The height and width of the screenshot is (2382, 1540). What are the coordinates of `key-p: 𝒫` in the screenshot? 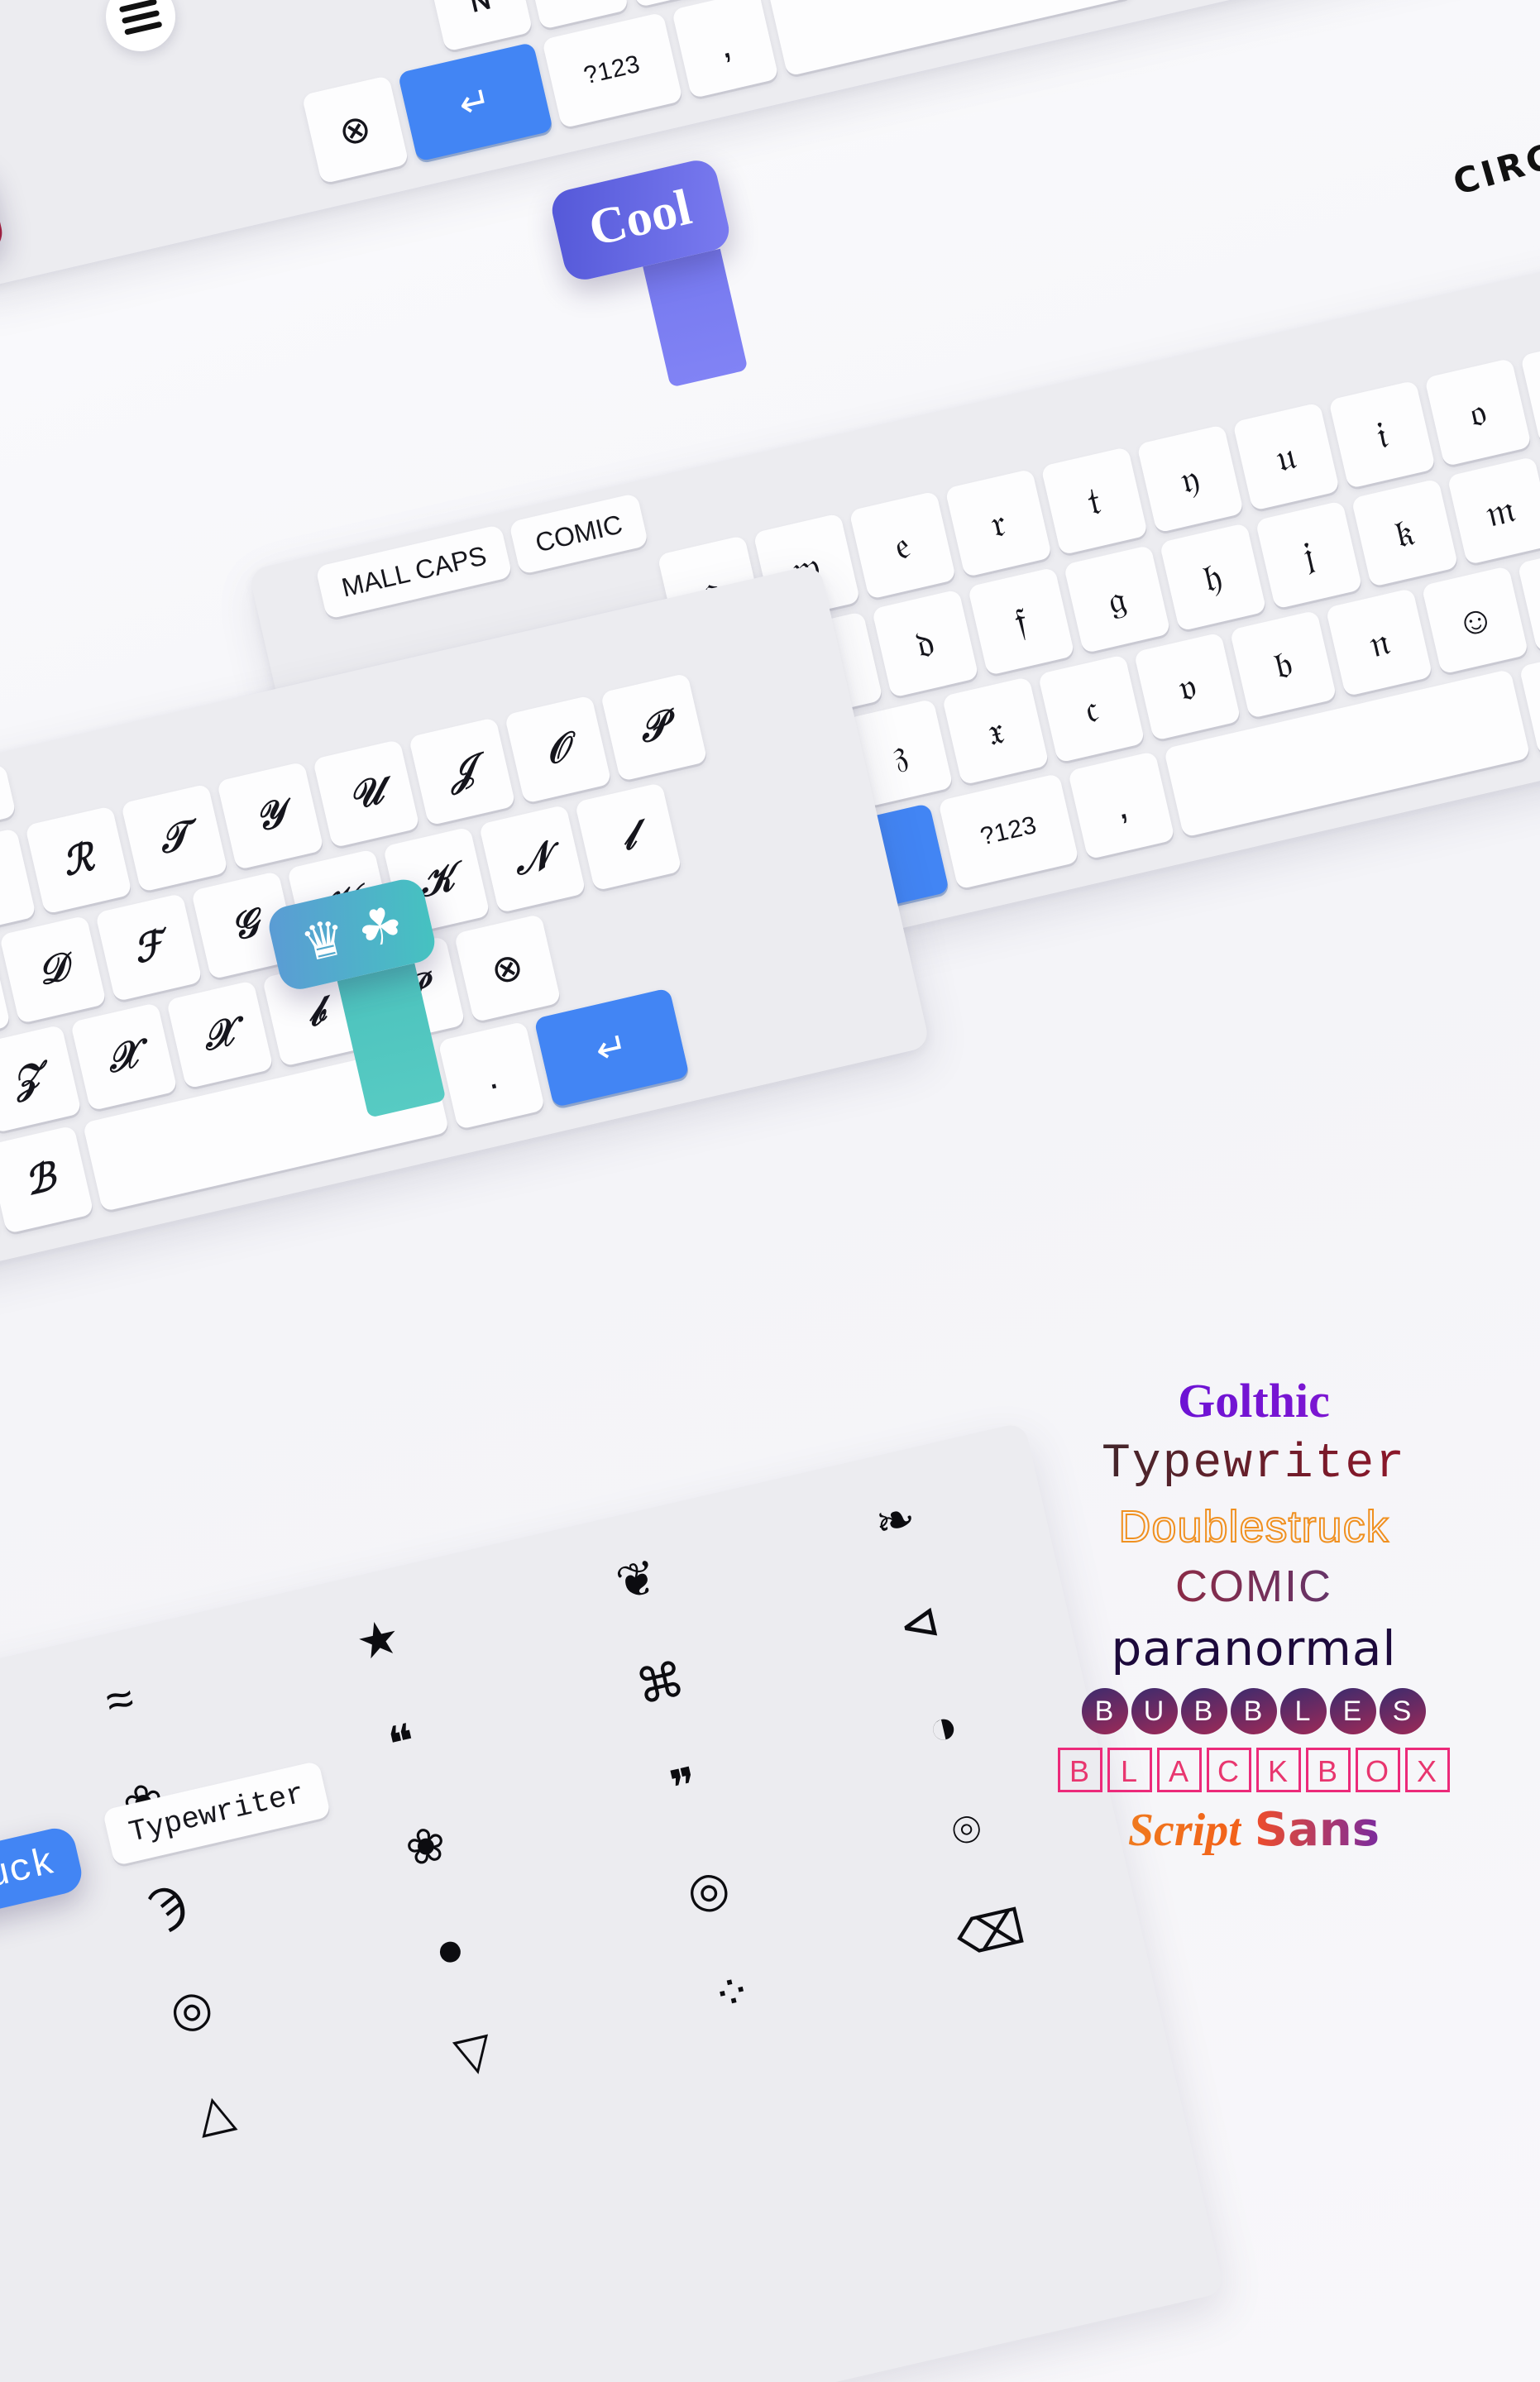 It's located at (654, 727).